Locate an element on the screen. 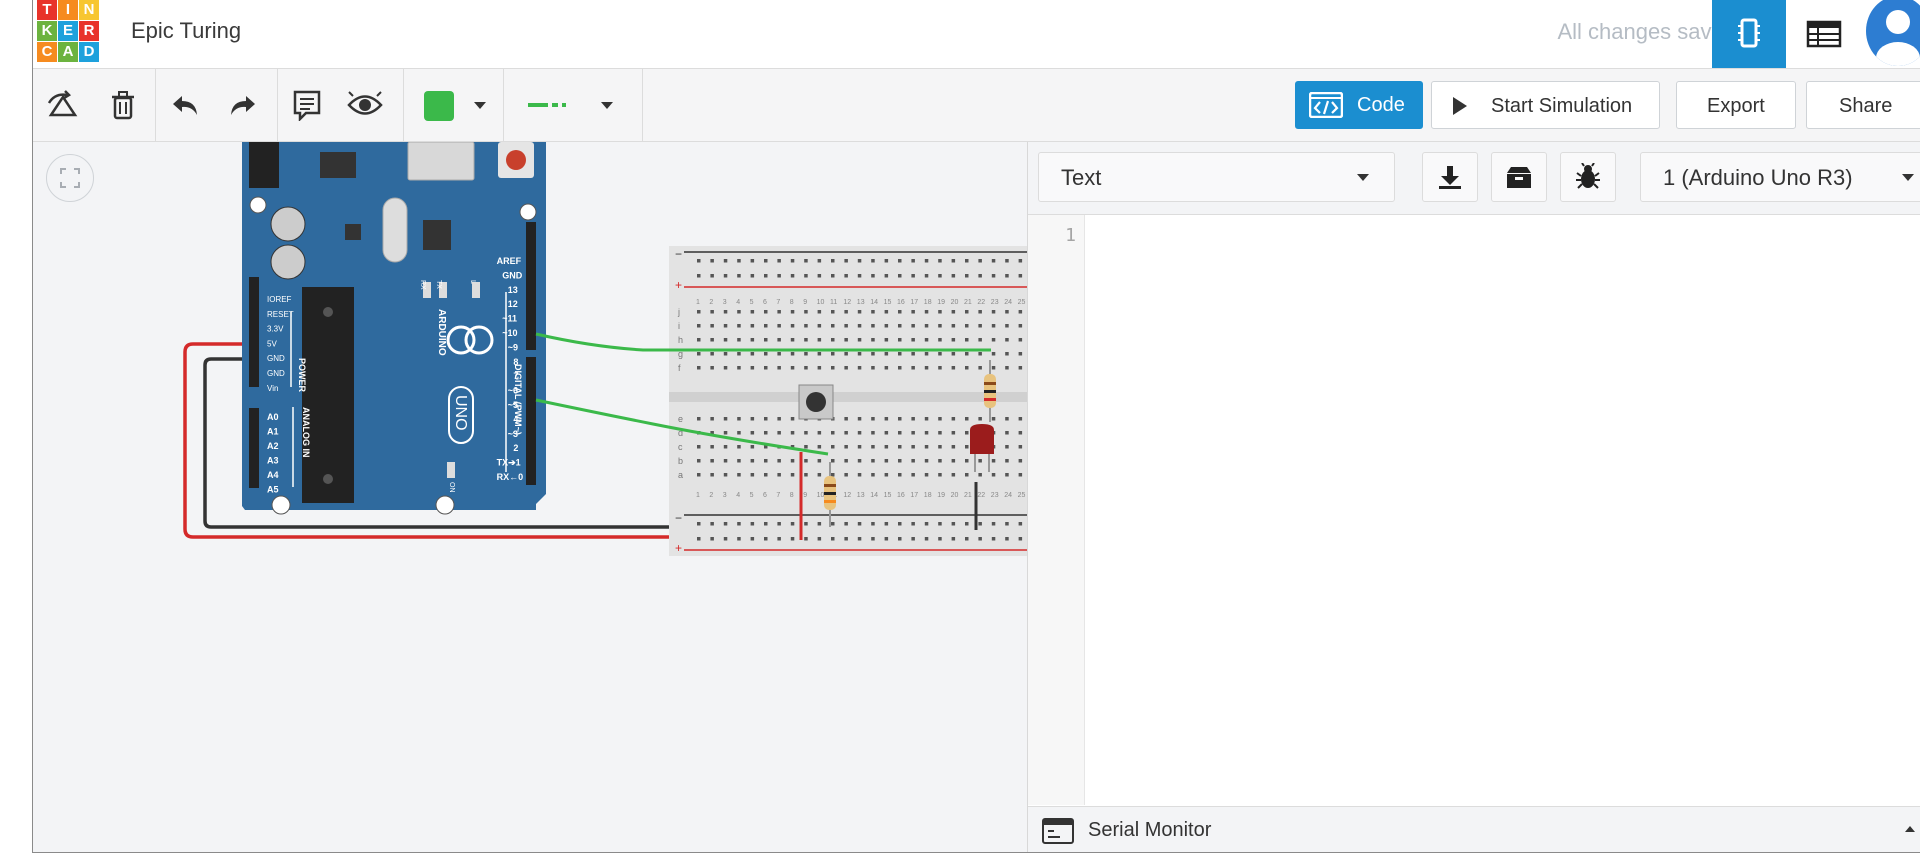 The width and height of the screenshot is (1920, 864). undo-icon is located at coordinates (185, 105).